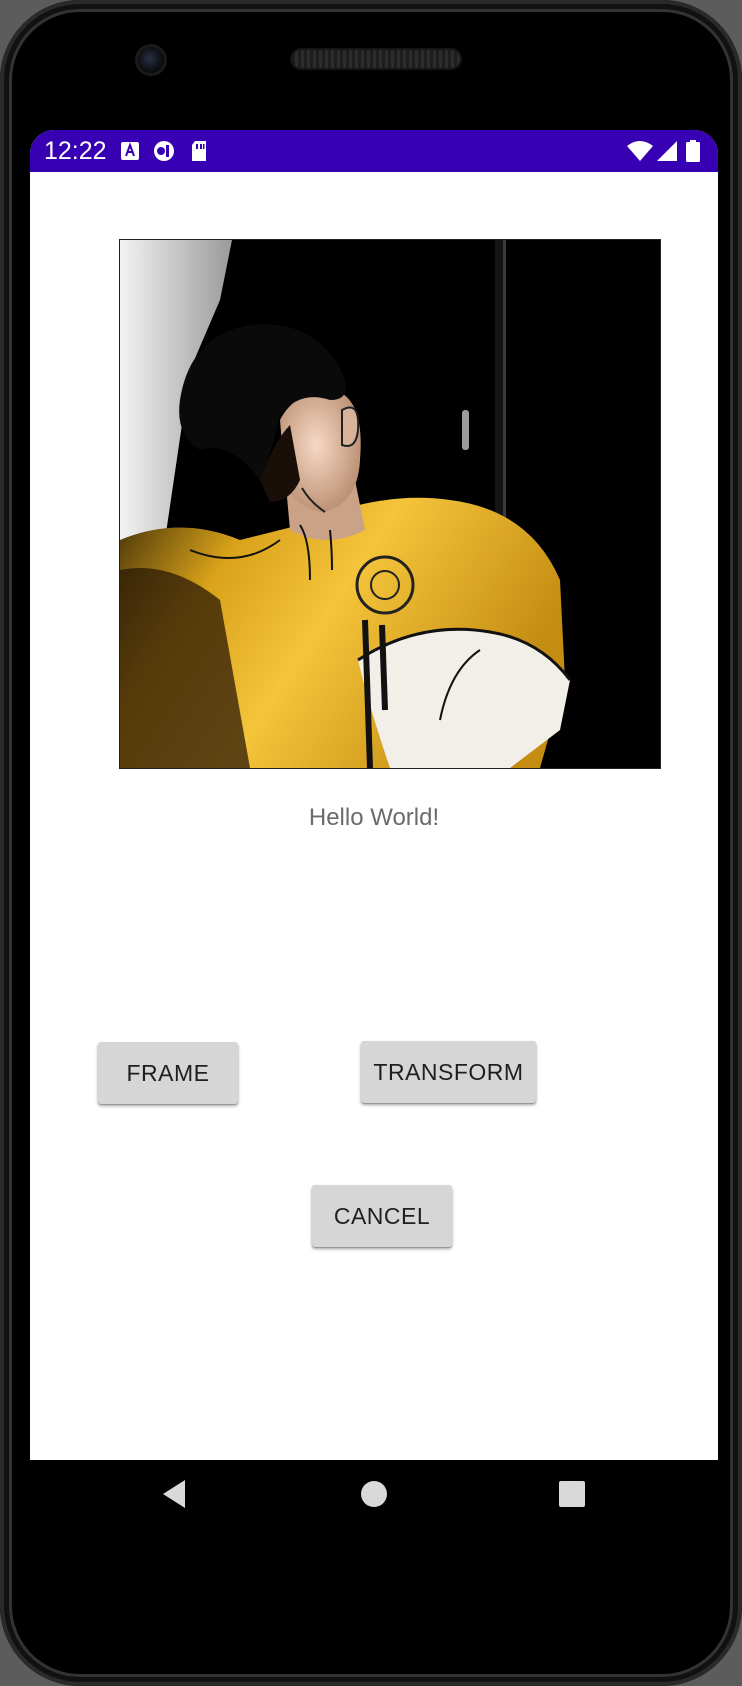 The height and width of the screenshot is (1686, 742). I want to click on recents-icon, so click(572, 1494).